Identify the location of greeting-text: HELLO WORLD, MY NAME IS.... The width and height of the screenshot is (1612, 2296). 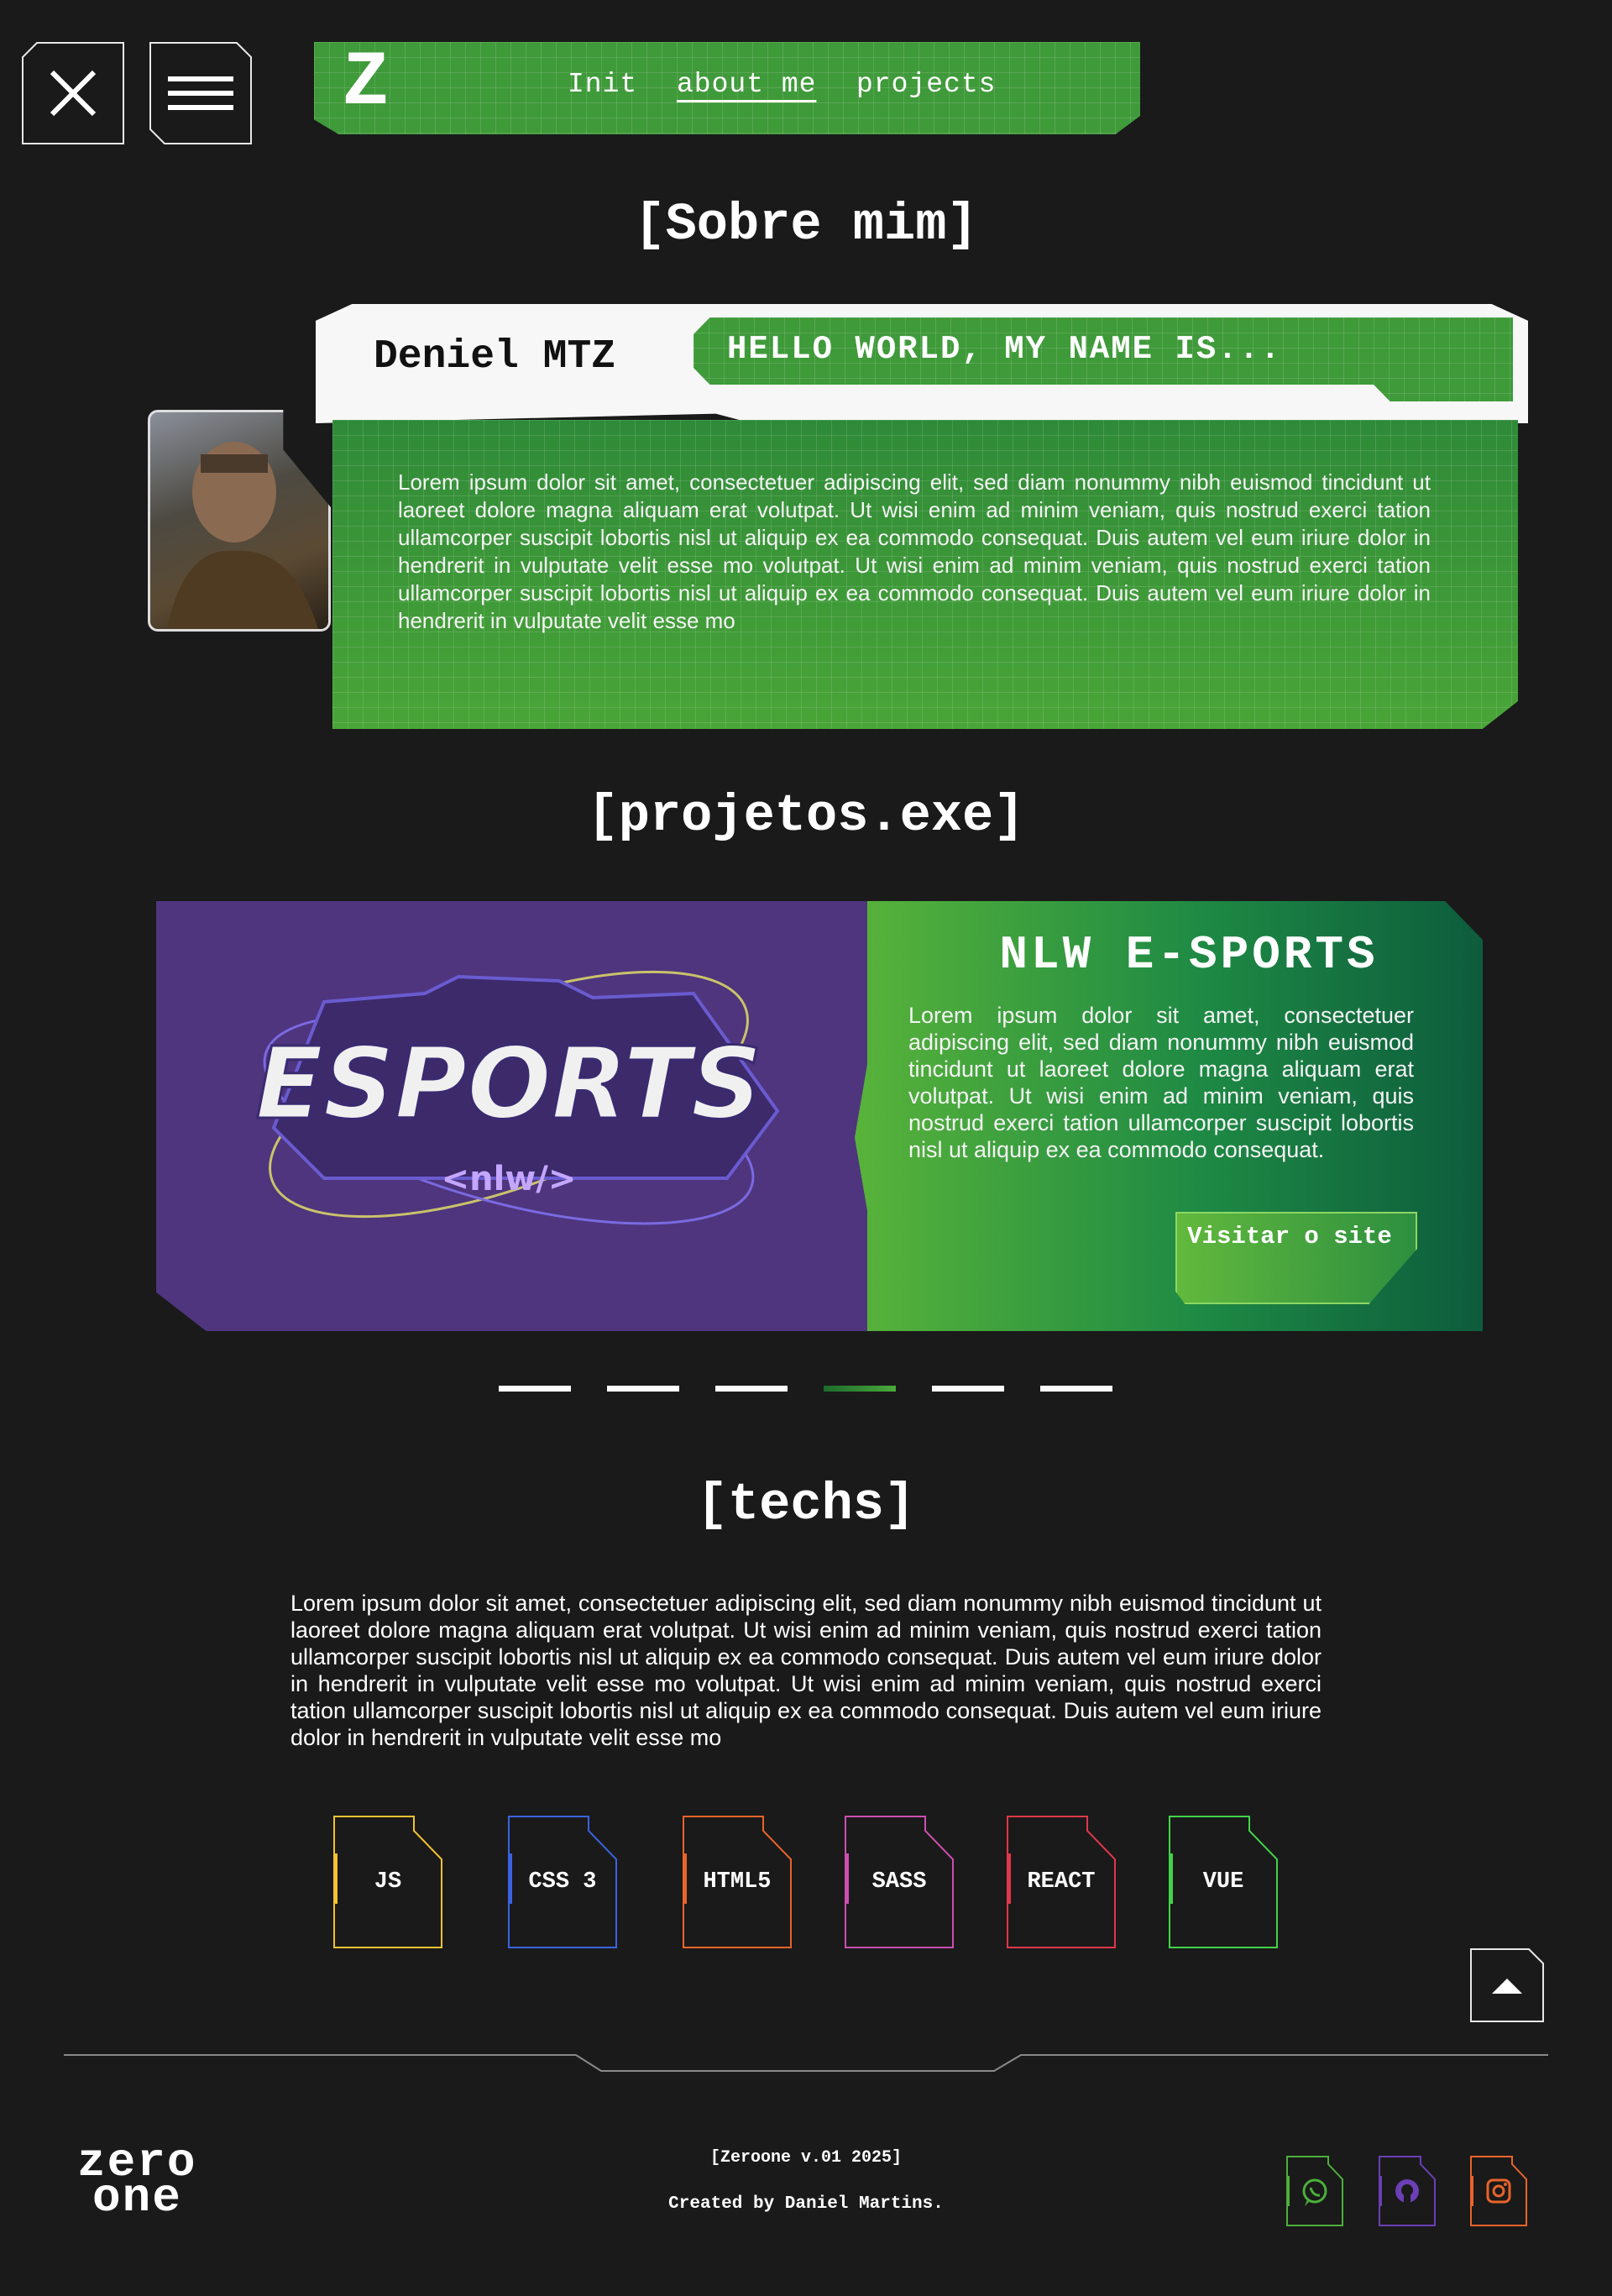
(1004, 350).